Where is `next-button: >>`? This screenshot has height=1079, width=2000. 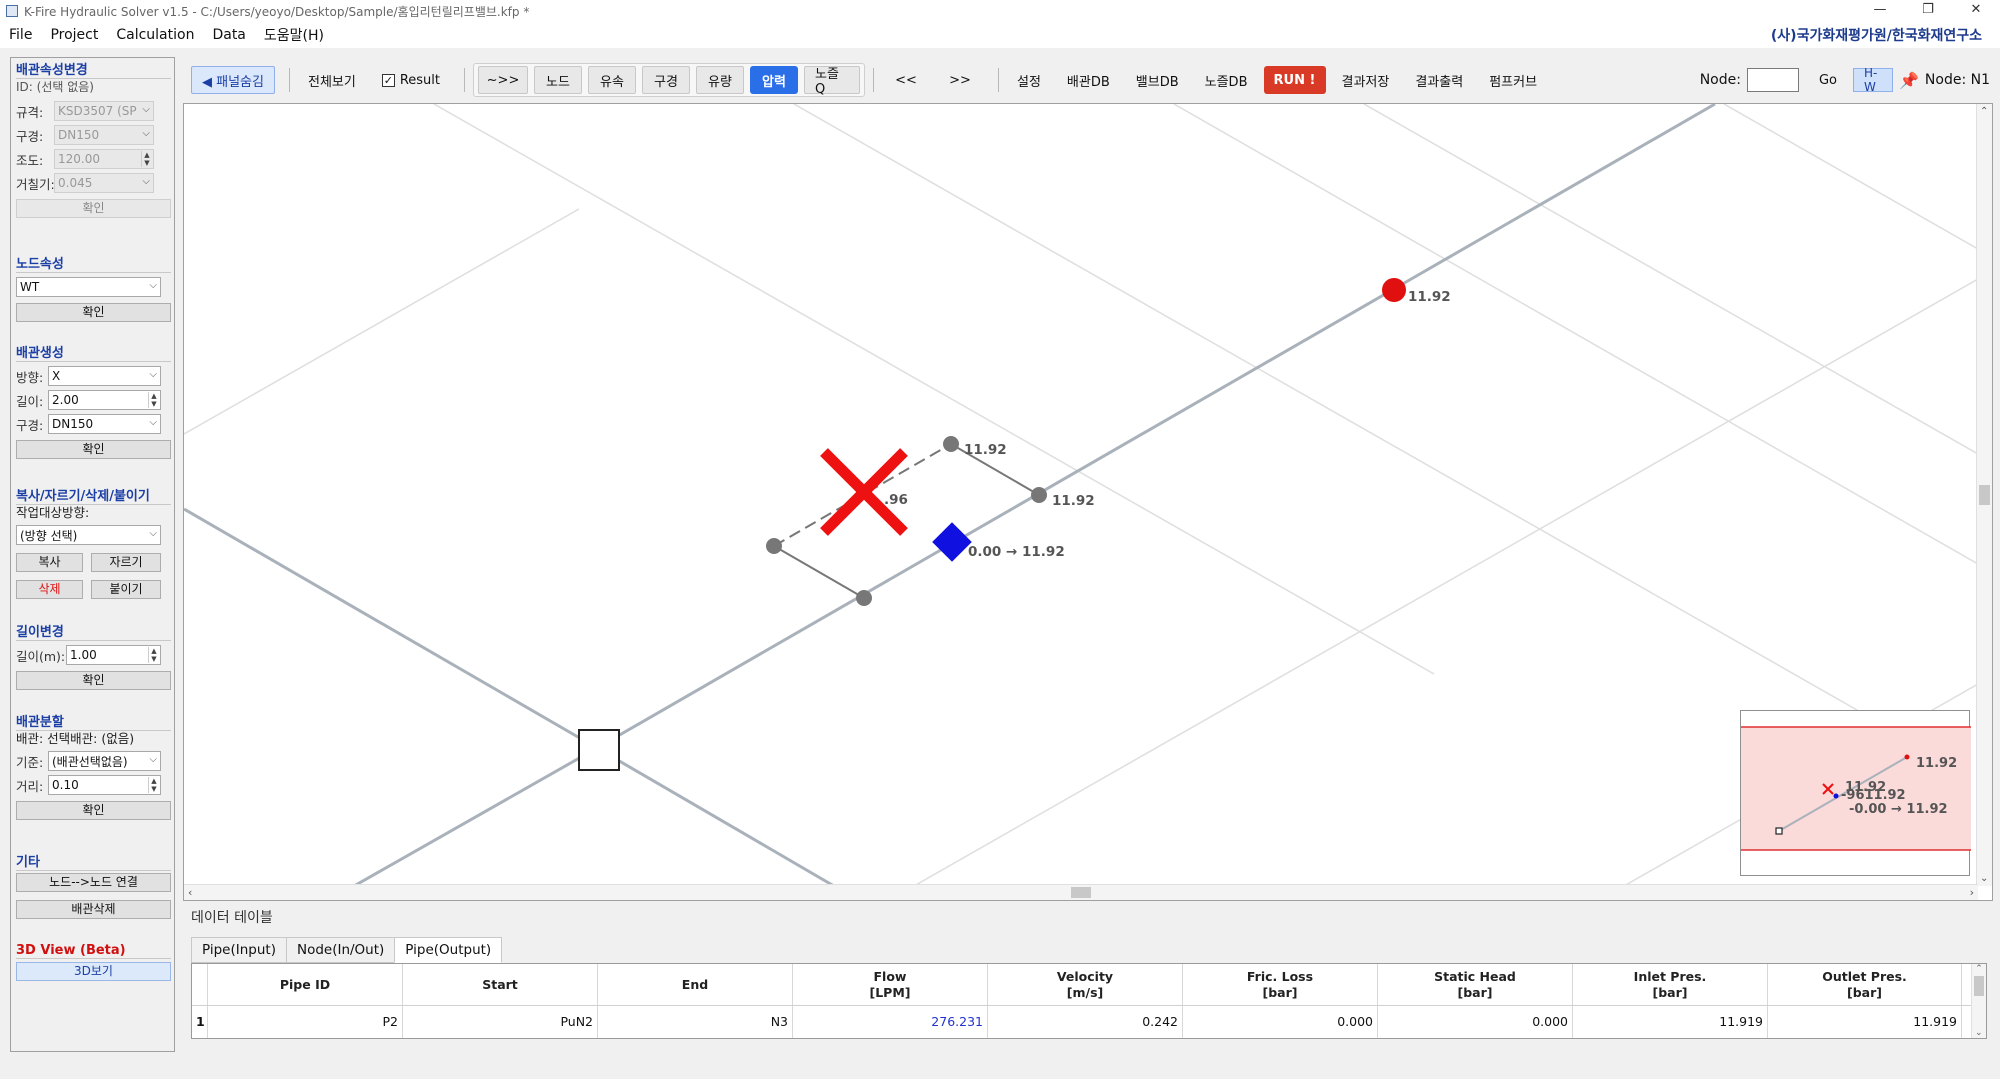
next-button: >> is located at coordinates (960, 80).